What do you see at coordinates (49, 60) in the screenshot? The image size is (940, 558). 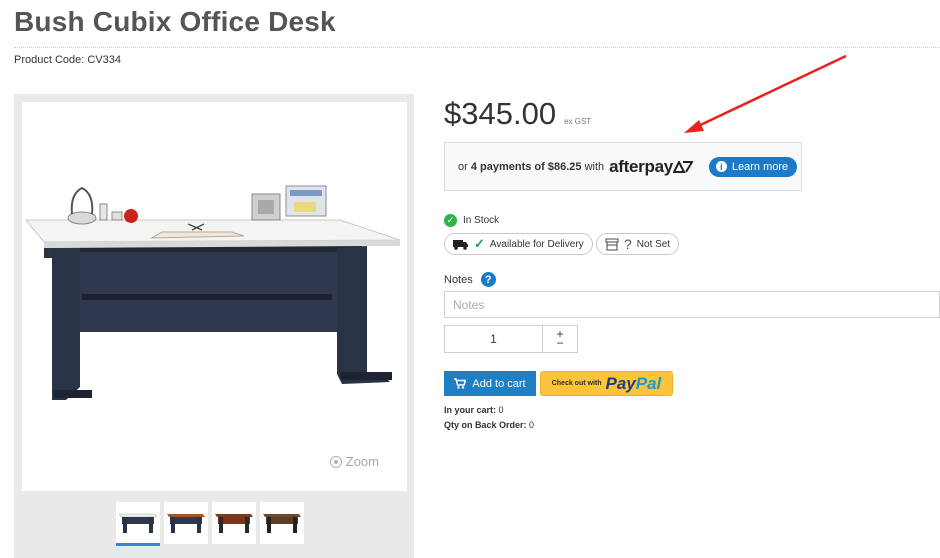 I see `product-code-label: Product Code:` at bounding box center [49, 60].